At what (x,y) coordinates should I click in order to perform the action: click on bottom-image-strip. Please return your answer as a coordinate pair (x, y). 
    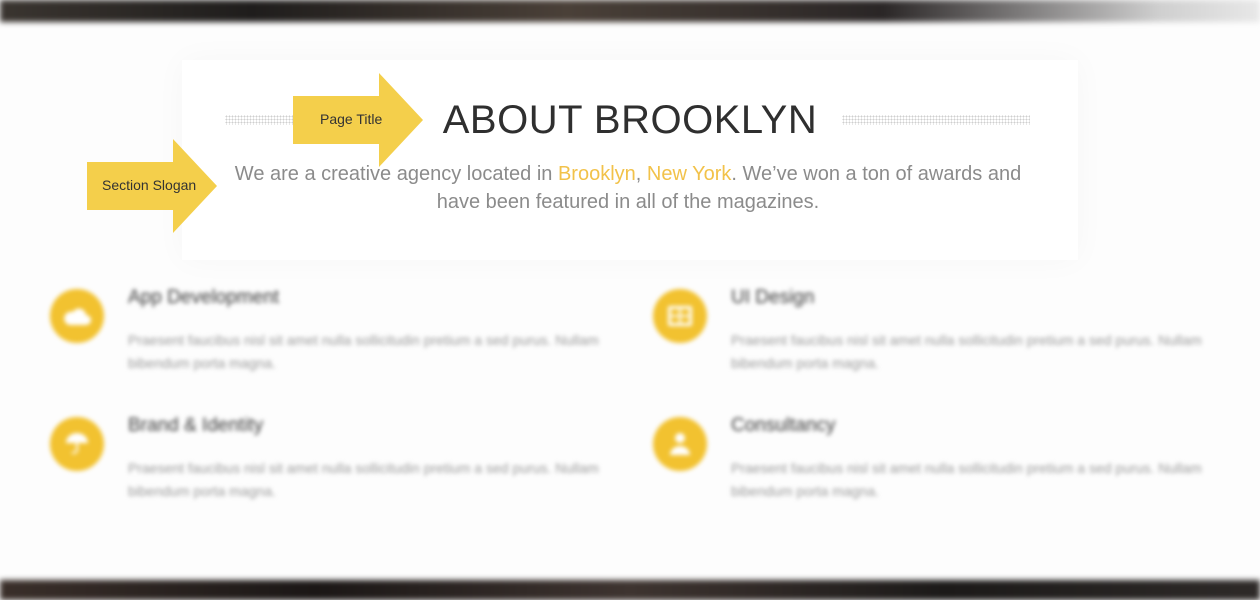
    Looking at the image, I should click on (630, 590).